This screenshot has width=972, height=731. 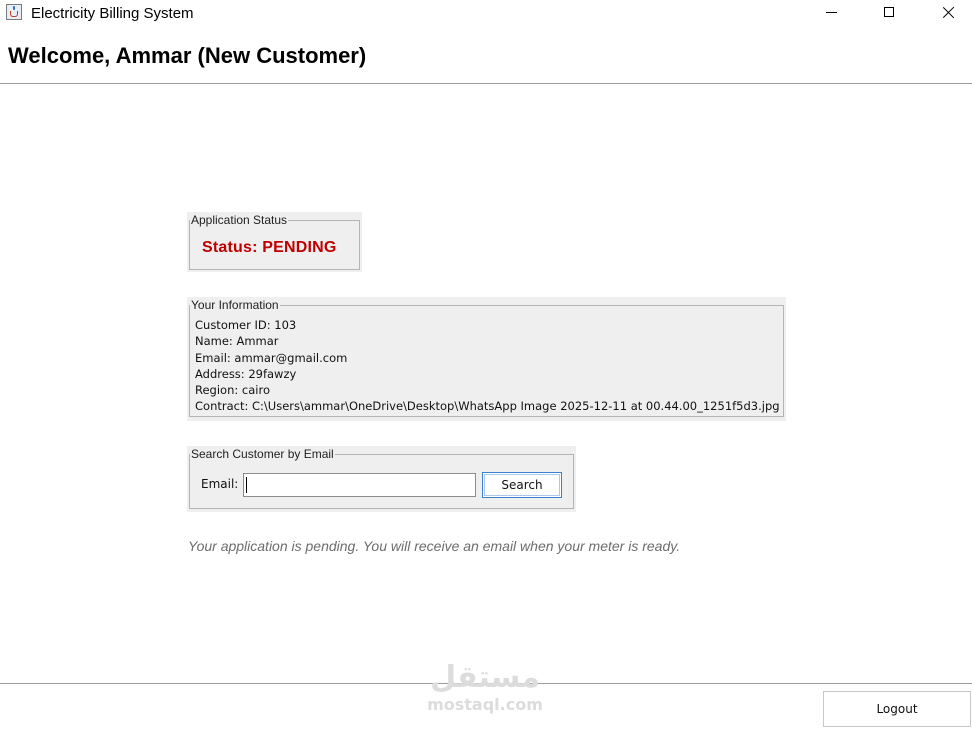 I want to click on search-customer-legend: Search Customer by Email, so click(x=262, y=454).